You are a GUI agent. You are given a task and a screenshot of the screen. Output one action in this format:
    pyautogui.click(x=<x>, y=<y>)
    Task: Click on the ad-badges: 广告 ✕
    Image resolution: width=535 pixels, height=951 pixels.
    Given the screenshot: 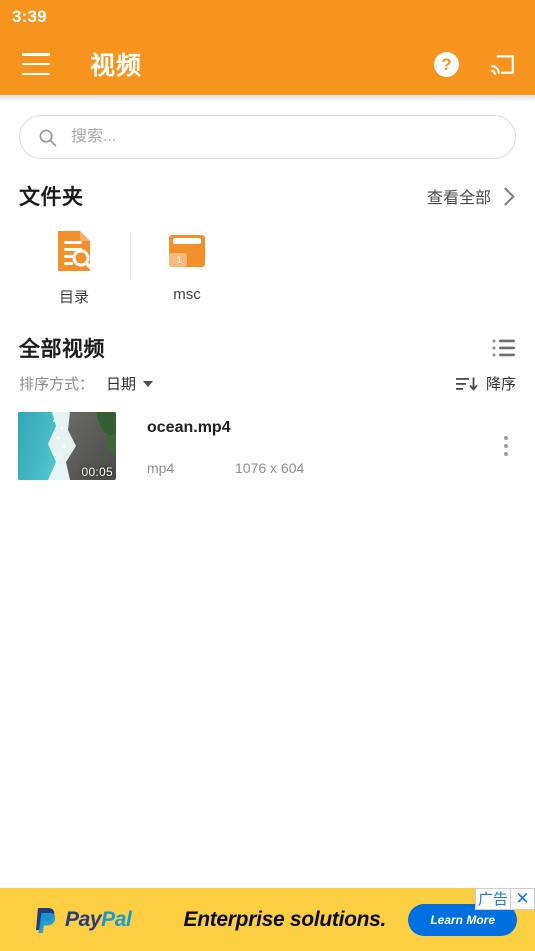 What is the action you would take?
    pyautogui.click(x=504, y=899)
    